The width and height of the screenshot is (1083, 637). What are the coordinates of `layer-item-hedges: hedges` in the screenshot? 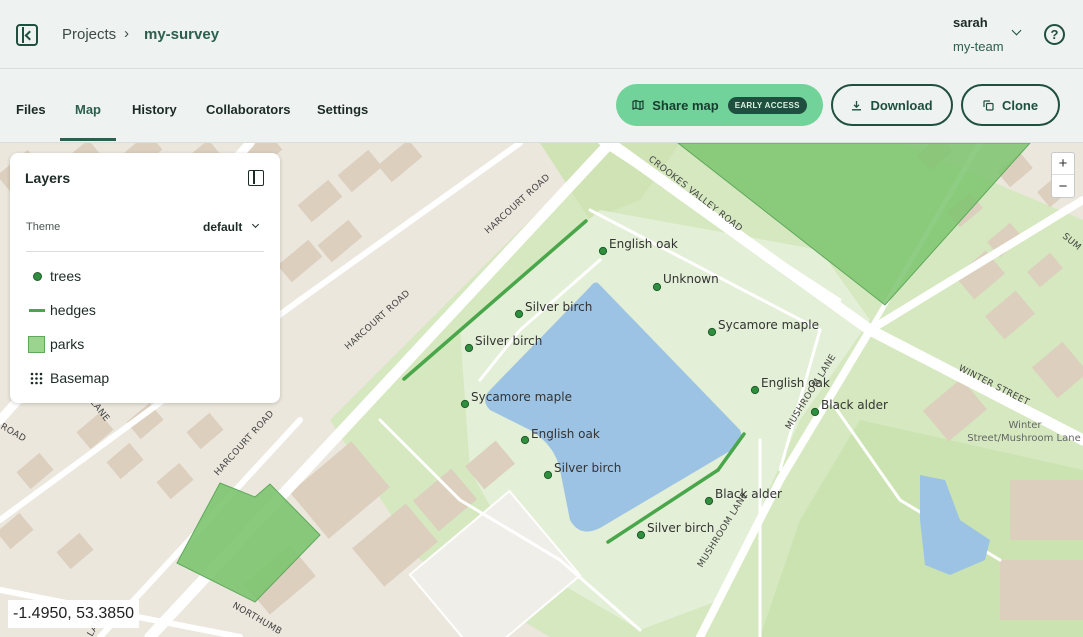 It's located at (145, 310).